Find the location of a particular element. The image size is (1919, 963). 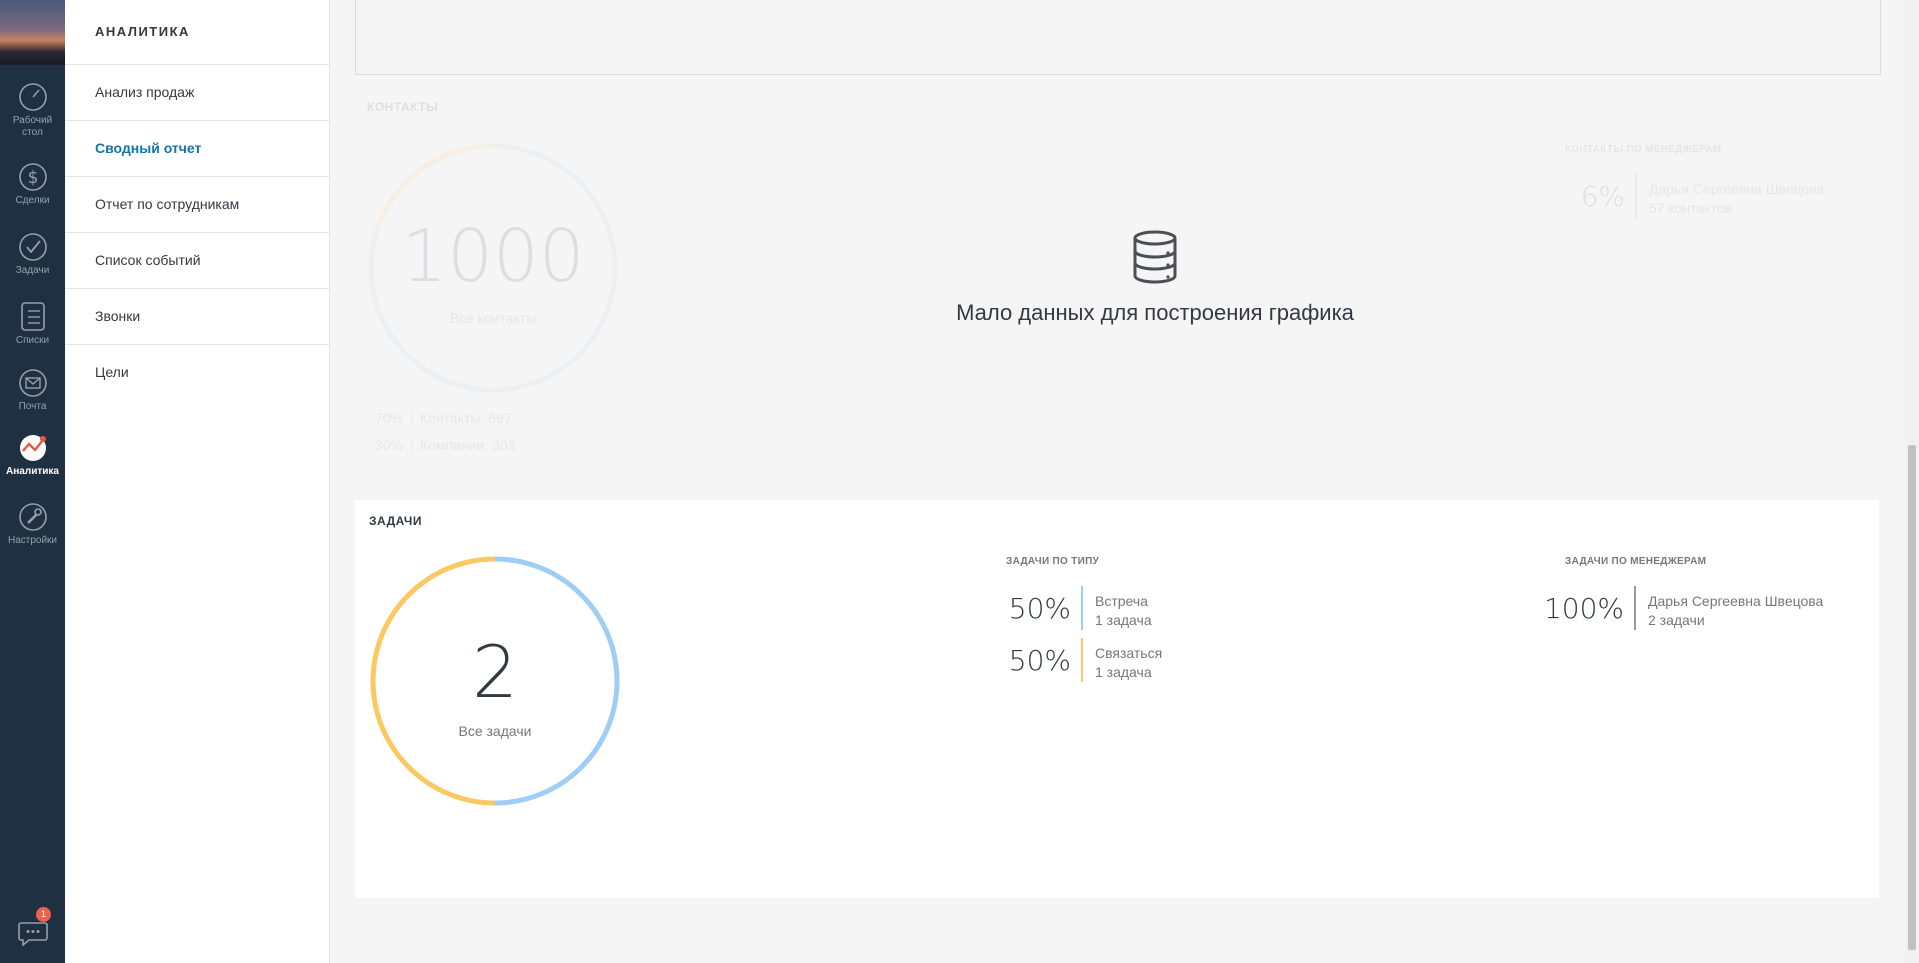

rail-item-lists: Списки is located at coordinates (32, 323).